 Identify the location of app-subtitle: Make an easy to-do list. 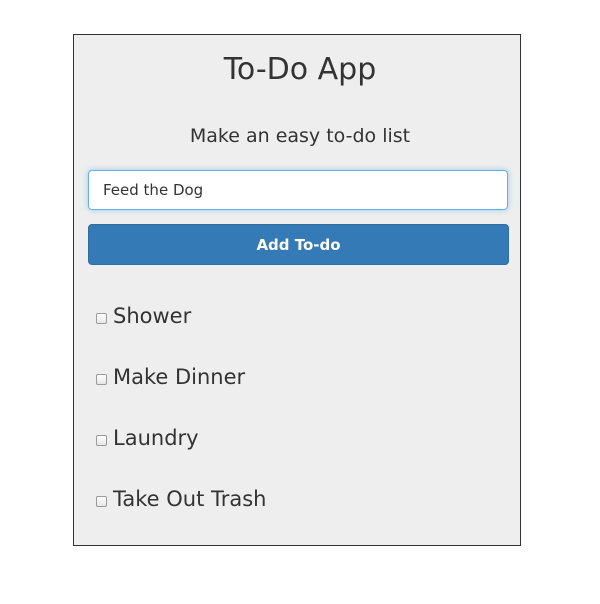
(300, 136).